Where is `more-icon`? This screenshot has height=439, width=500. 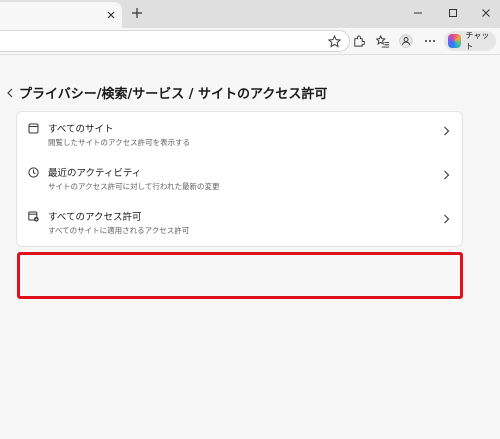
more-icon is located at coordinates (430, 41).